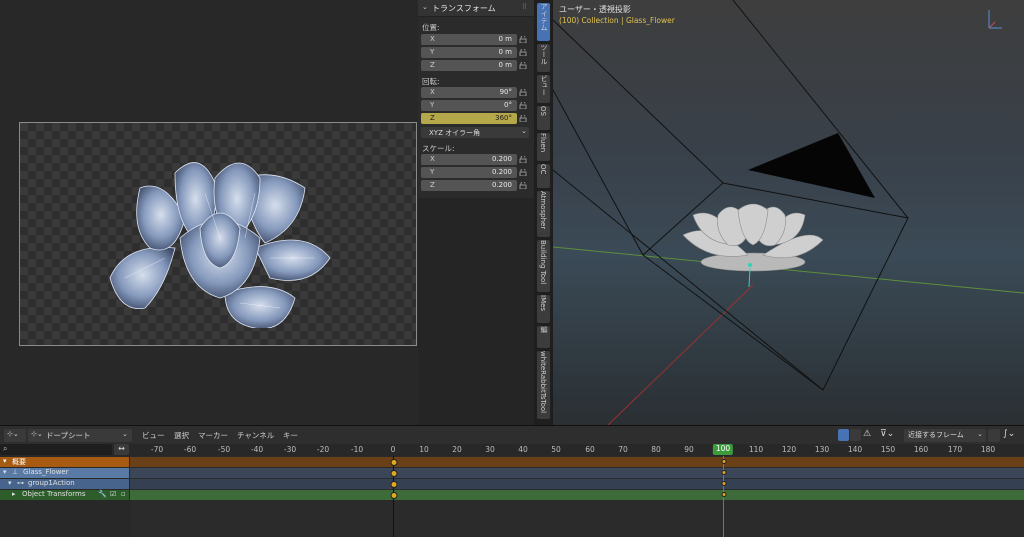 This screenshot has width=1024, height=537. What do you see at coordinates (887, 434) in the screenshot?
I see `filter-icon: ⊽⌄` at bounding box center [887, 434].